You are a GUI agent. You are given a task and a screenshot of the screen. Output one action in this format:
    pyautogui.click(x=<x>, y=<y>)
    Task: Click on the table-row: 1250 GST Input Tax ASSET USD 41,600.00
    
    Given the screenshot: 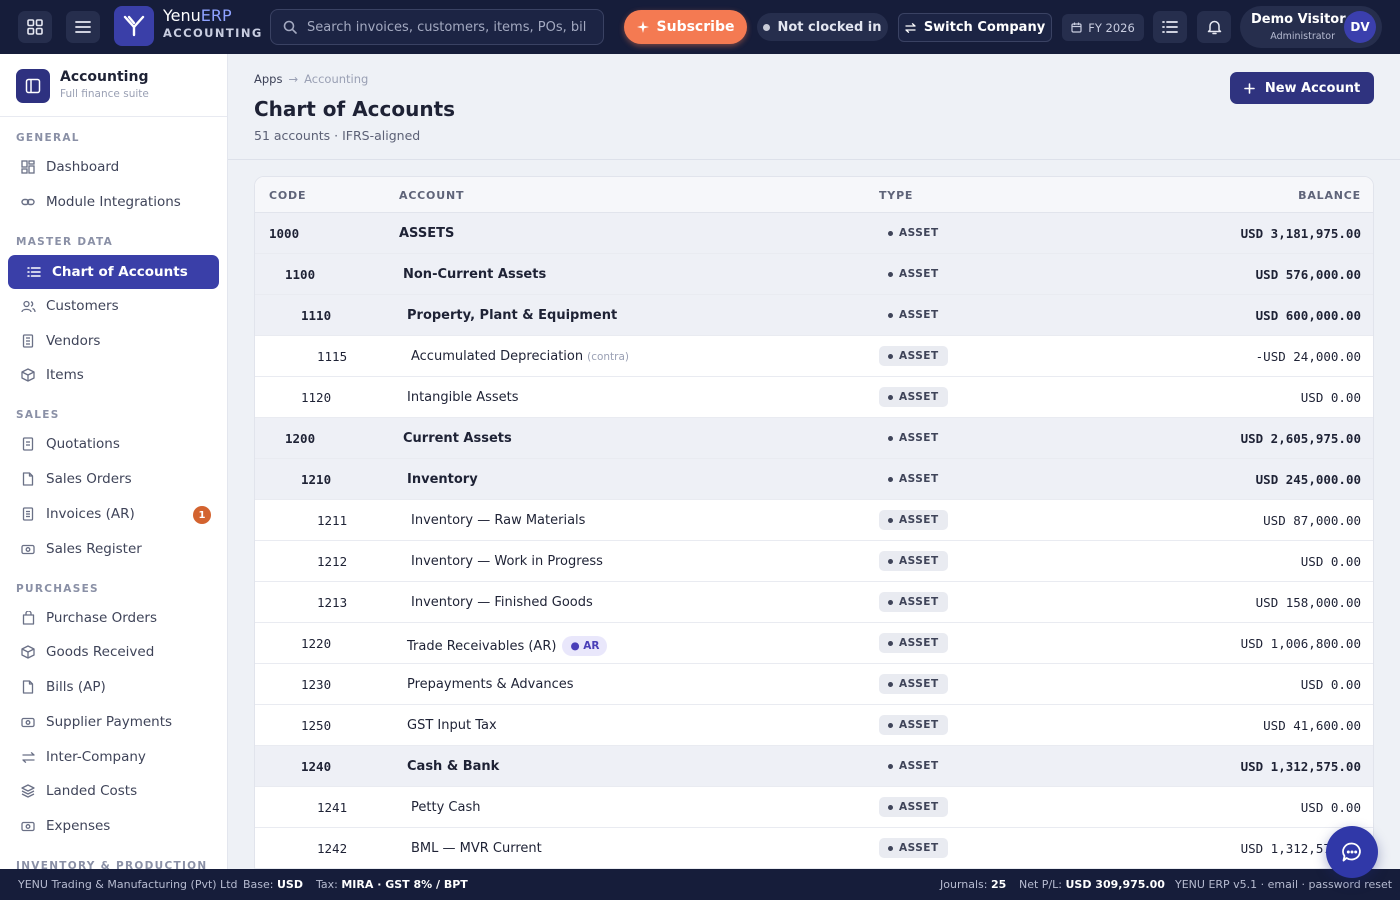 What is the action you would take?
    pyautogui.click(x=814, y=725)
    